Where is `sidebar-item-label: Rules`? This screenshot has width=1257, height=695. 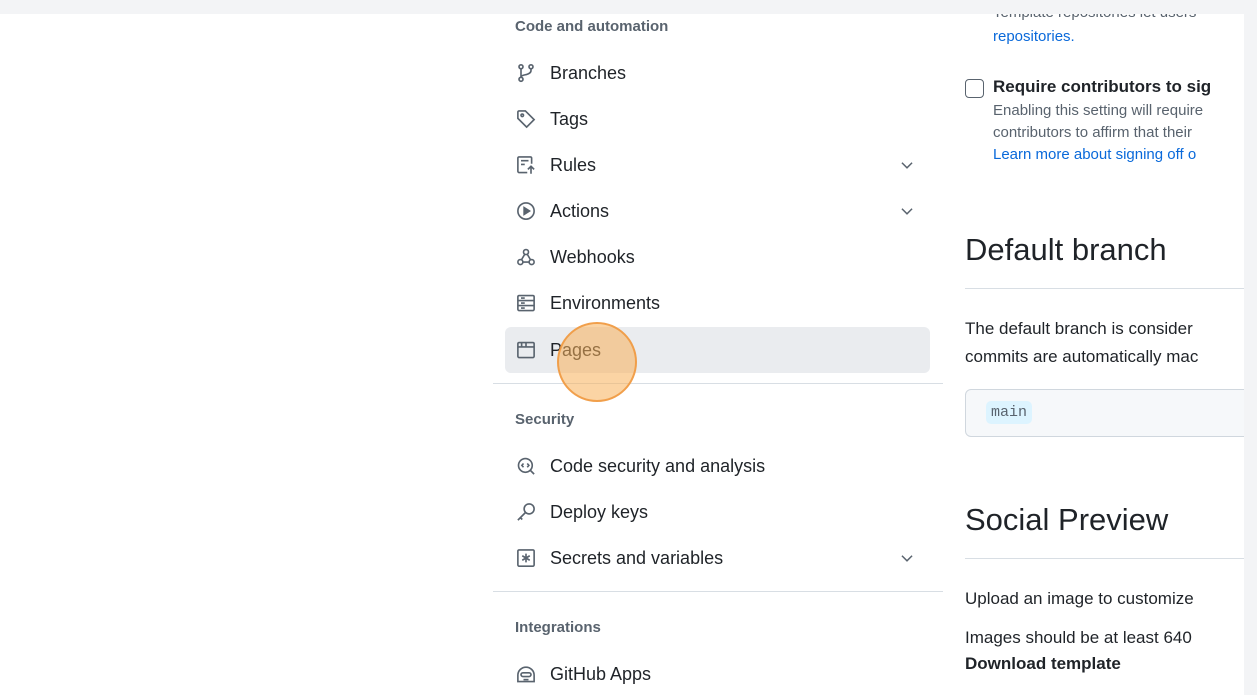 sidebar-item-label: Rules is located at coordinates (573, 164).